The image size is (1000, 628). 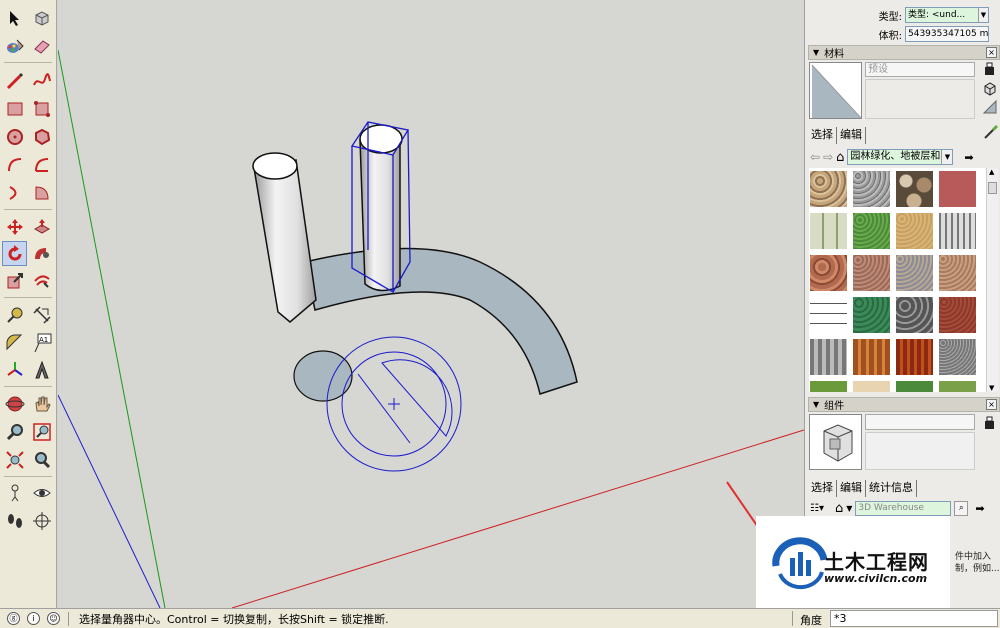 What do you see at coordinates (903, 508) in the screenshot?
I see `warehouse-search-input: 3D Warehouse` at bounding box center [903, 508].